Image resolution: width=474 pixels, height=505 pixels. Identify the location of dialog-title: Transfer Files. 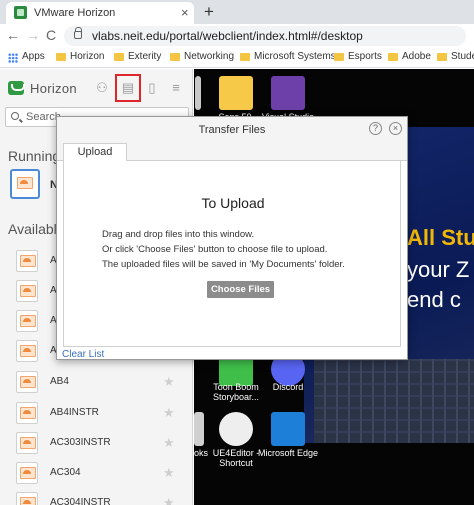
(232, 130).